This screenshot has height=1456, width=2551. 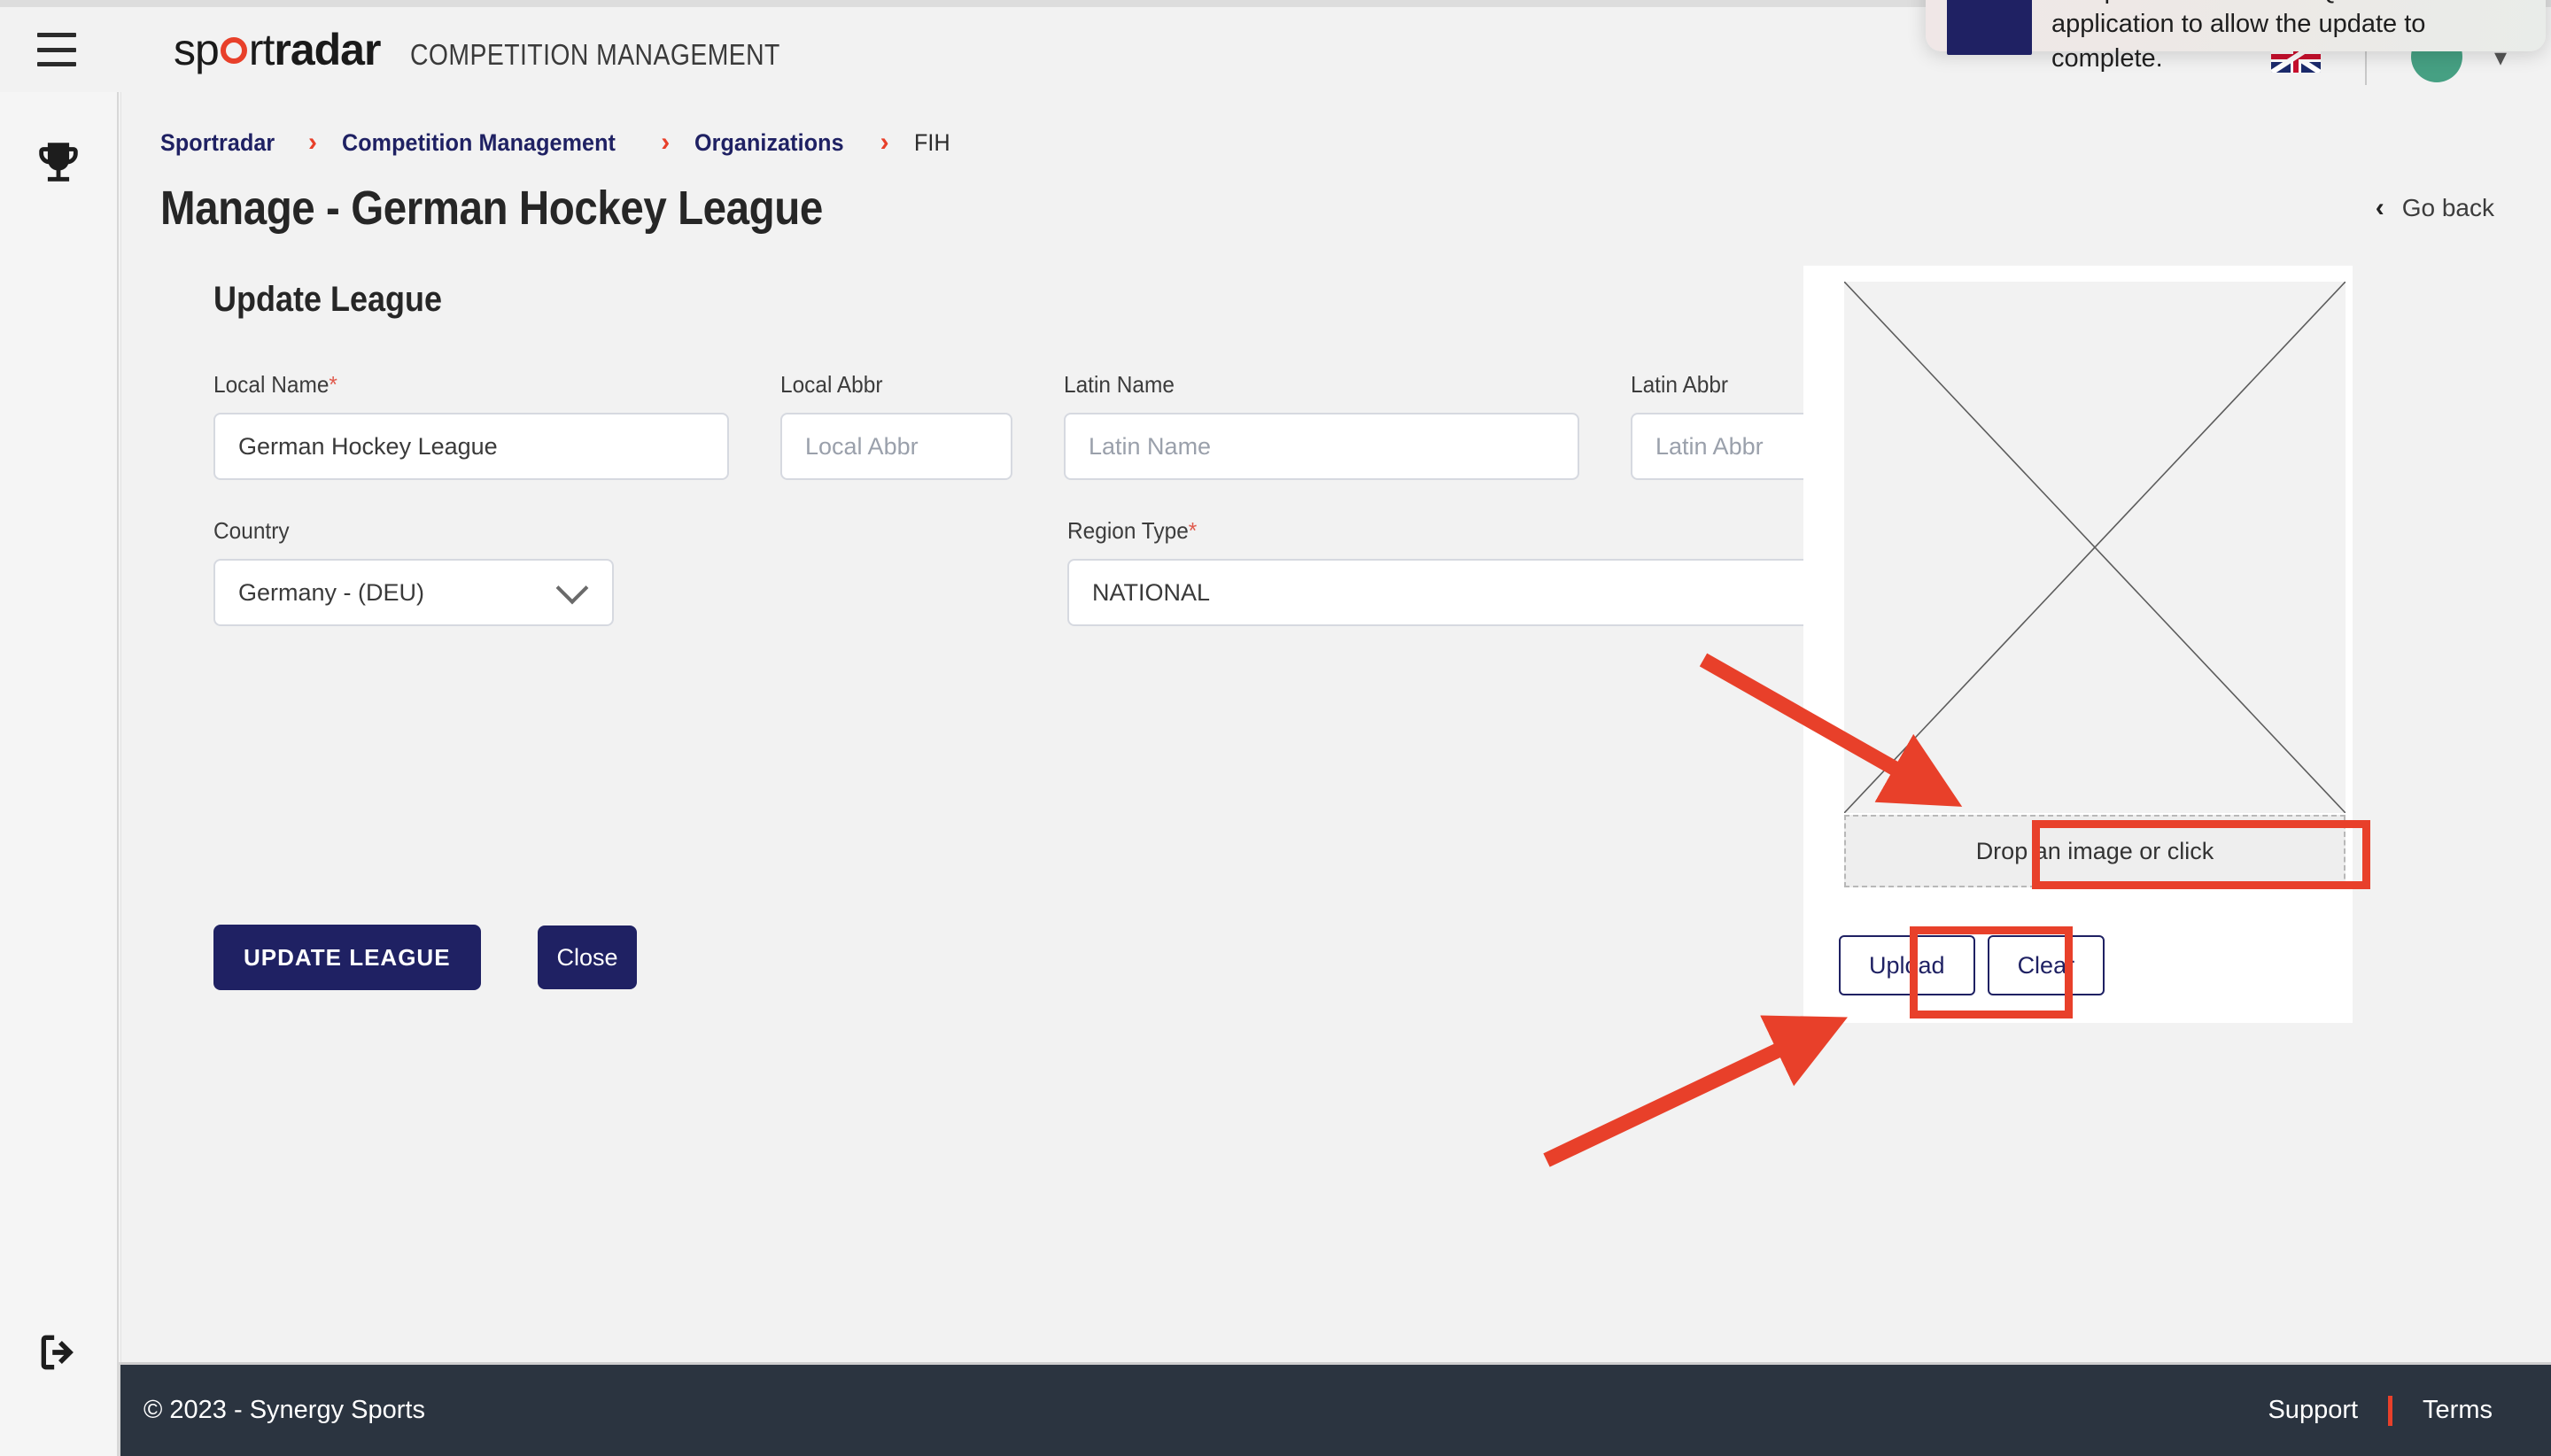 I want to click on support-link: Support, so click(x=2313, y=1410).